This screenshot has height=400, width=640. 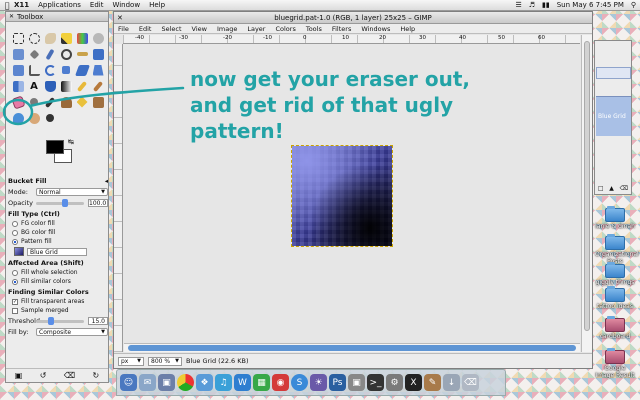 I want to click on threshold-slider, so click(x=60, y=320).